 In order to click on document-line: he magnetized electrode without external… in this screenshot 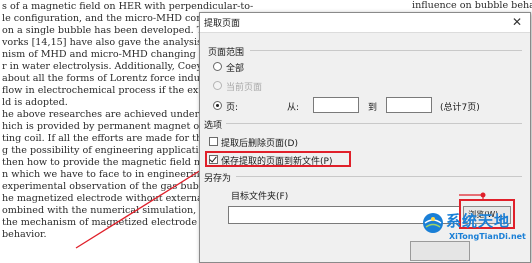, I will do `click(116, 198)`.